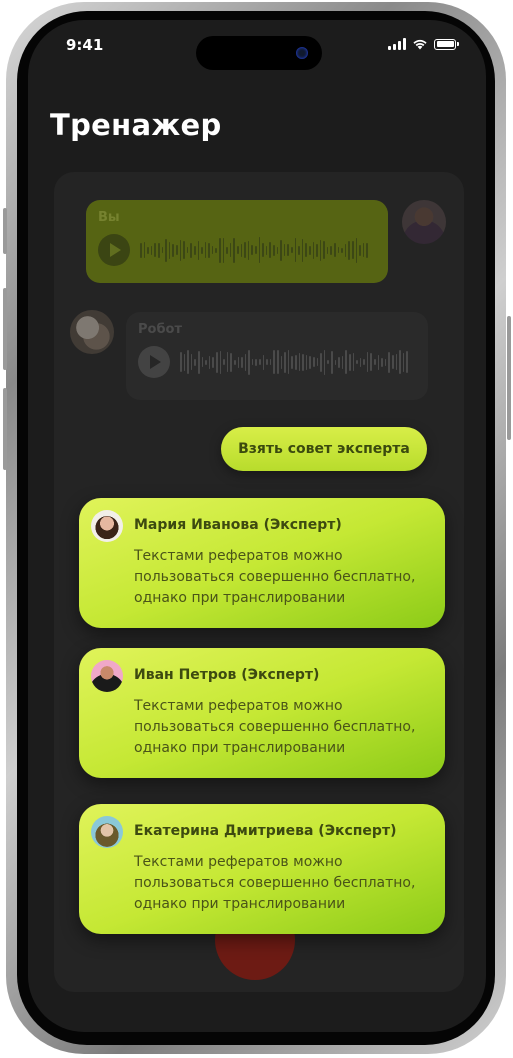 The width and height of the screenshot is (513, 1058). What do you see at coordinates (160, 329) in the screenshot?
I see `robot-message-label: Робот` at bounding box center [160, 329].